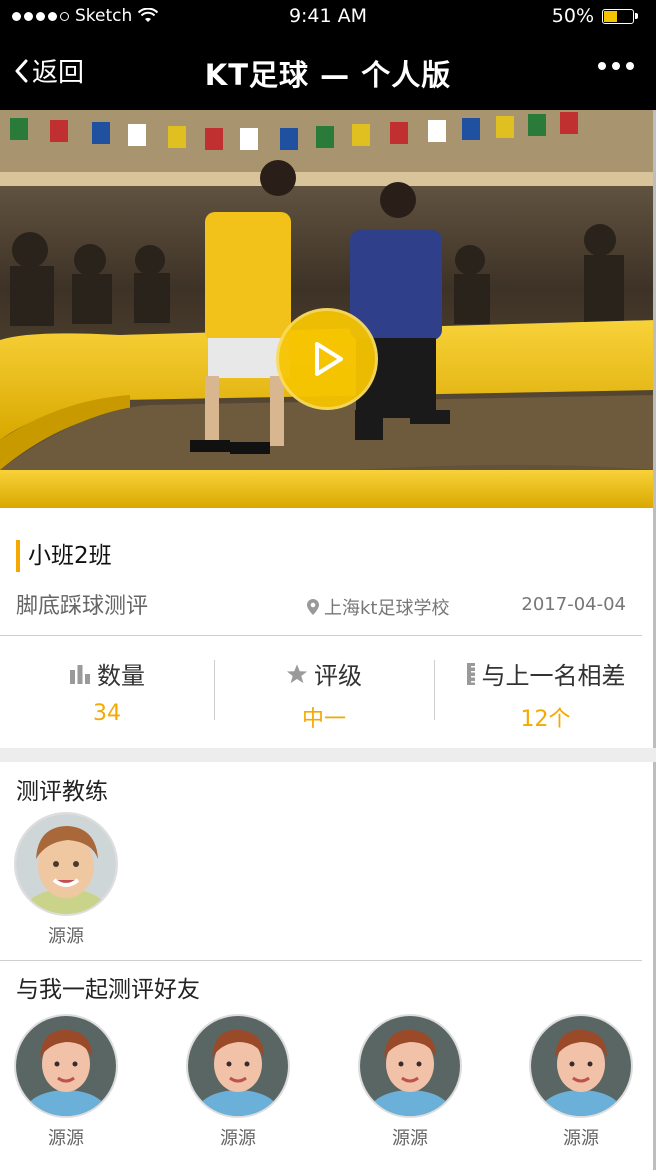  I want to click on stat-rating-label: 评级, so click(338, 676).